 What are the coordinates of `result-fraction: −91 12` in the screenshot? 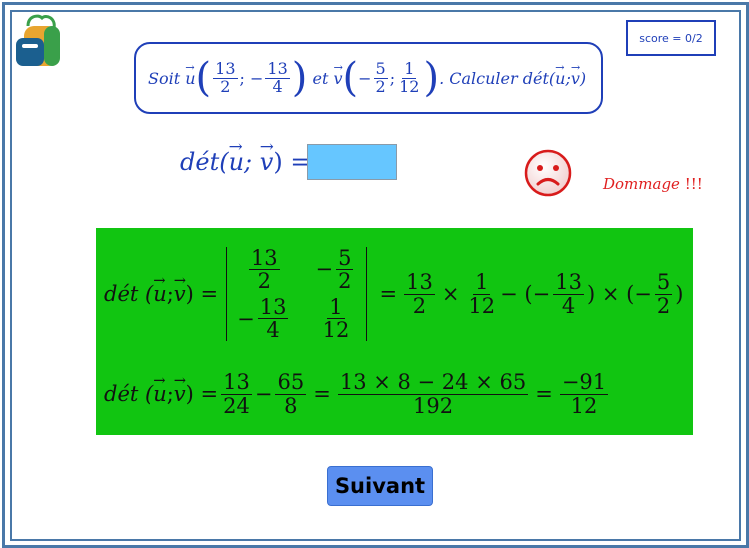 It's located at (584, 394).